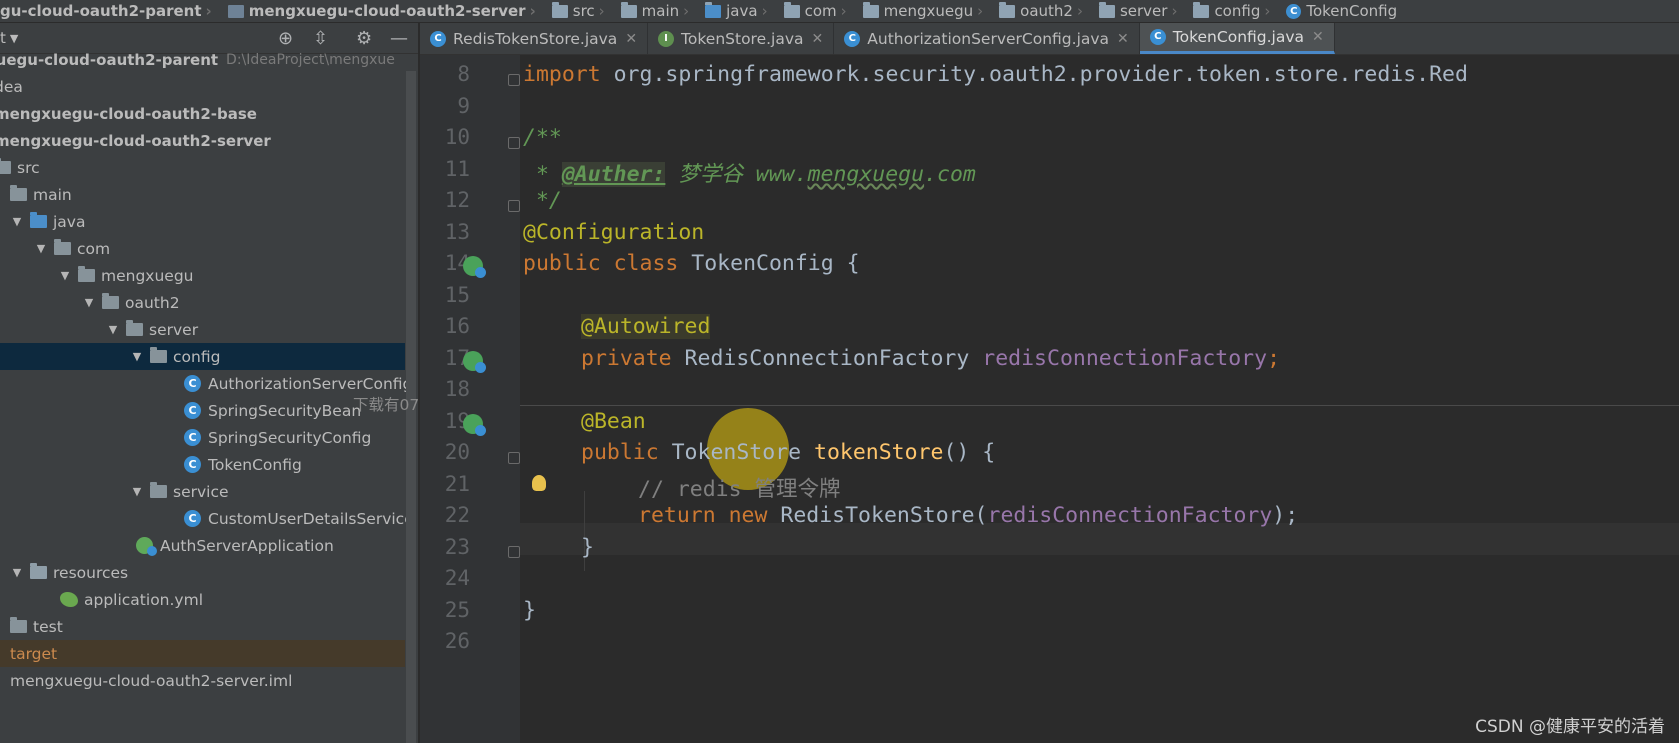  Describe the element at coordinates (199, 86) in the screenshot. I see `tree-item-idea: dea` at that location.